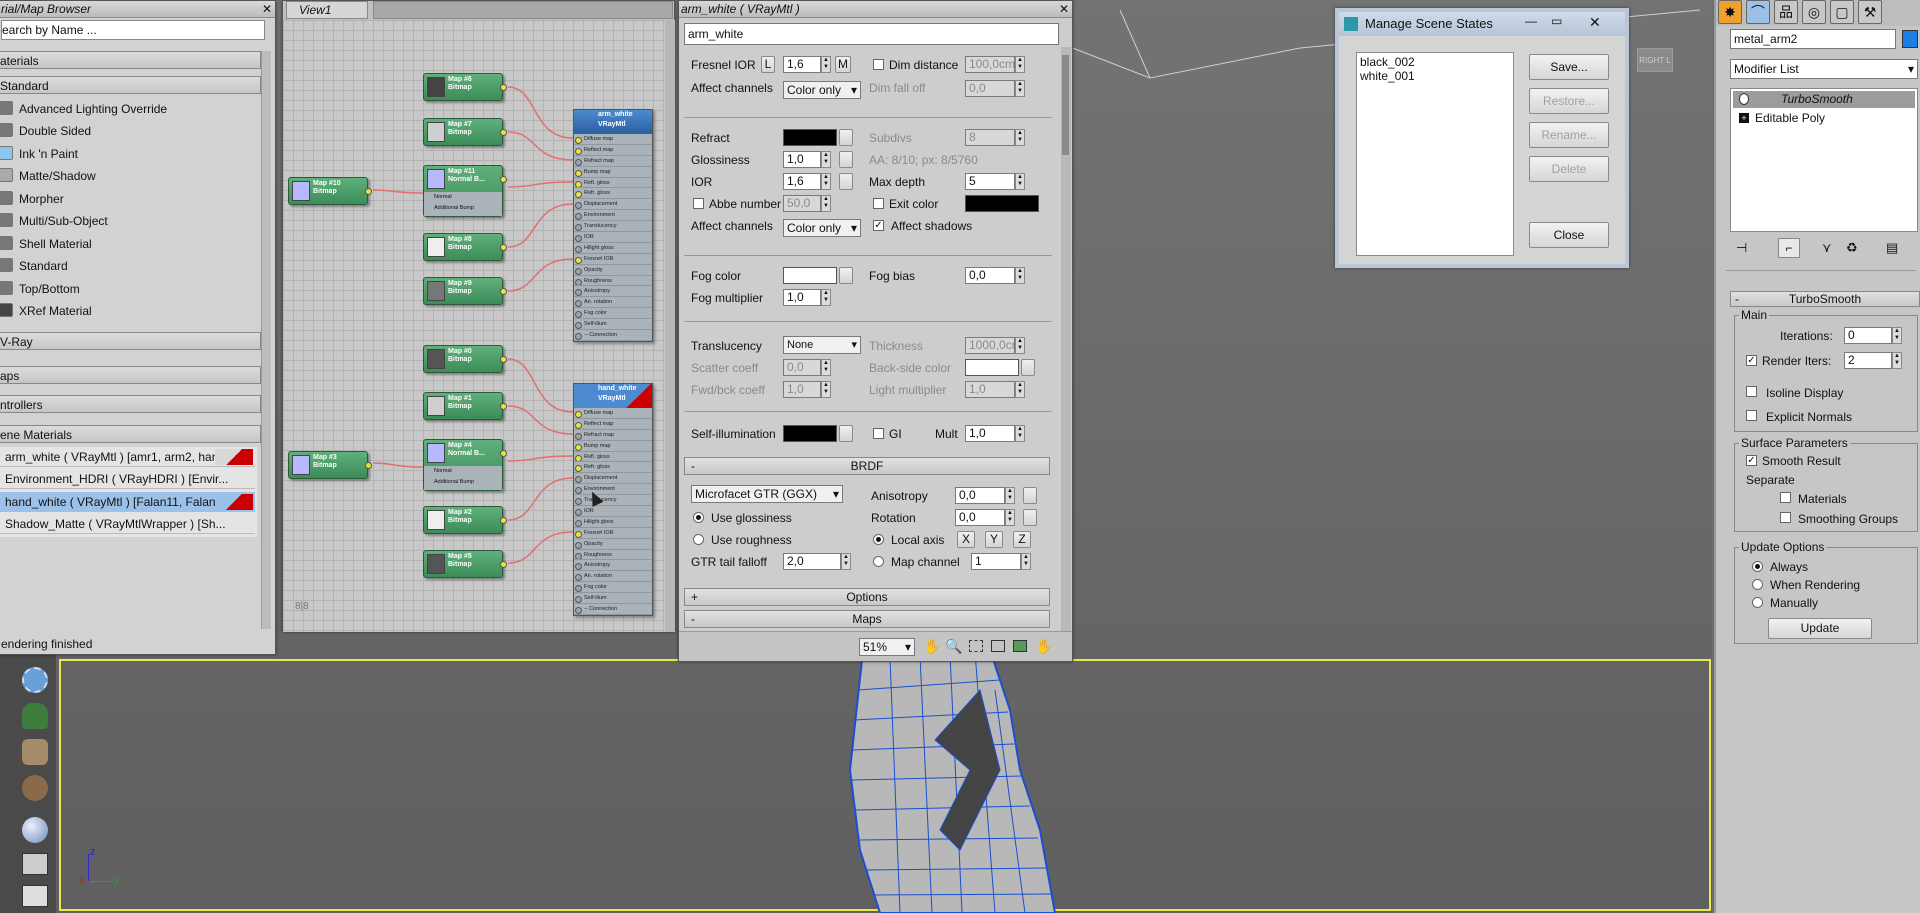  What do you see at coordinates (992, 367) in the screenshot?
I see `backside-color-swatch` at bounding box center [992, 367].